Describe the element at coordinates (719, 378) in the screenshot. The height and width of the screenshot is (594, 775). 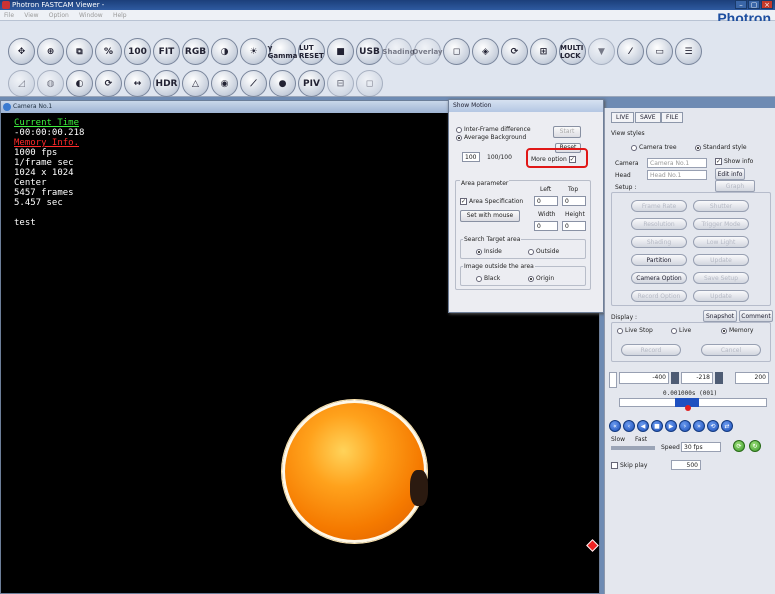
I see `right-slider-handle` at that location.